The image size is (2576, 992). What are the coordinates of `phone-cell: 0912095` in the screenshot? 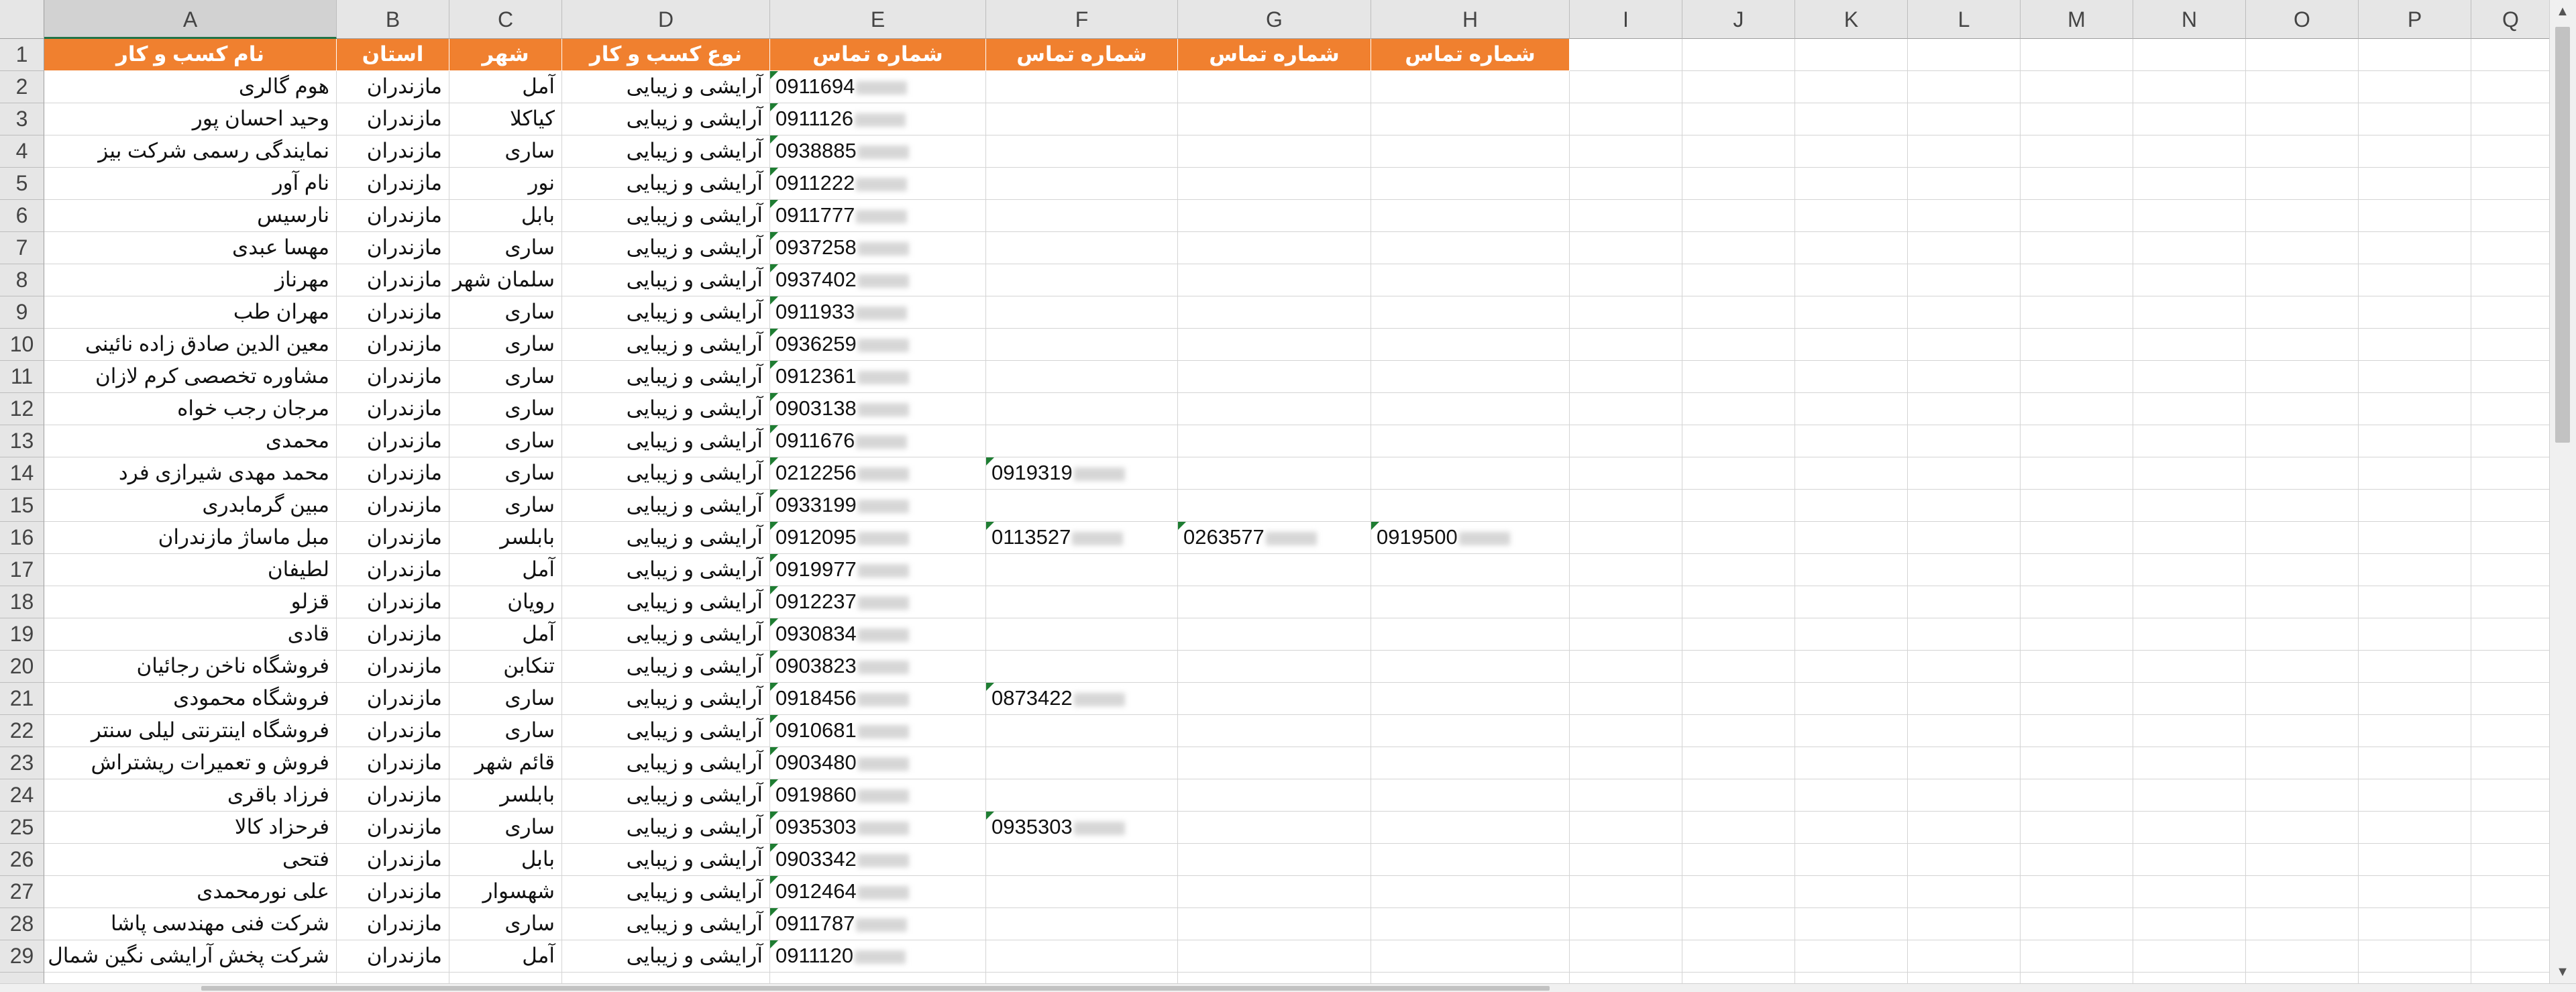 It's located at (878, 538).